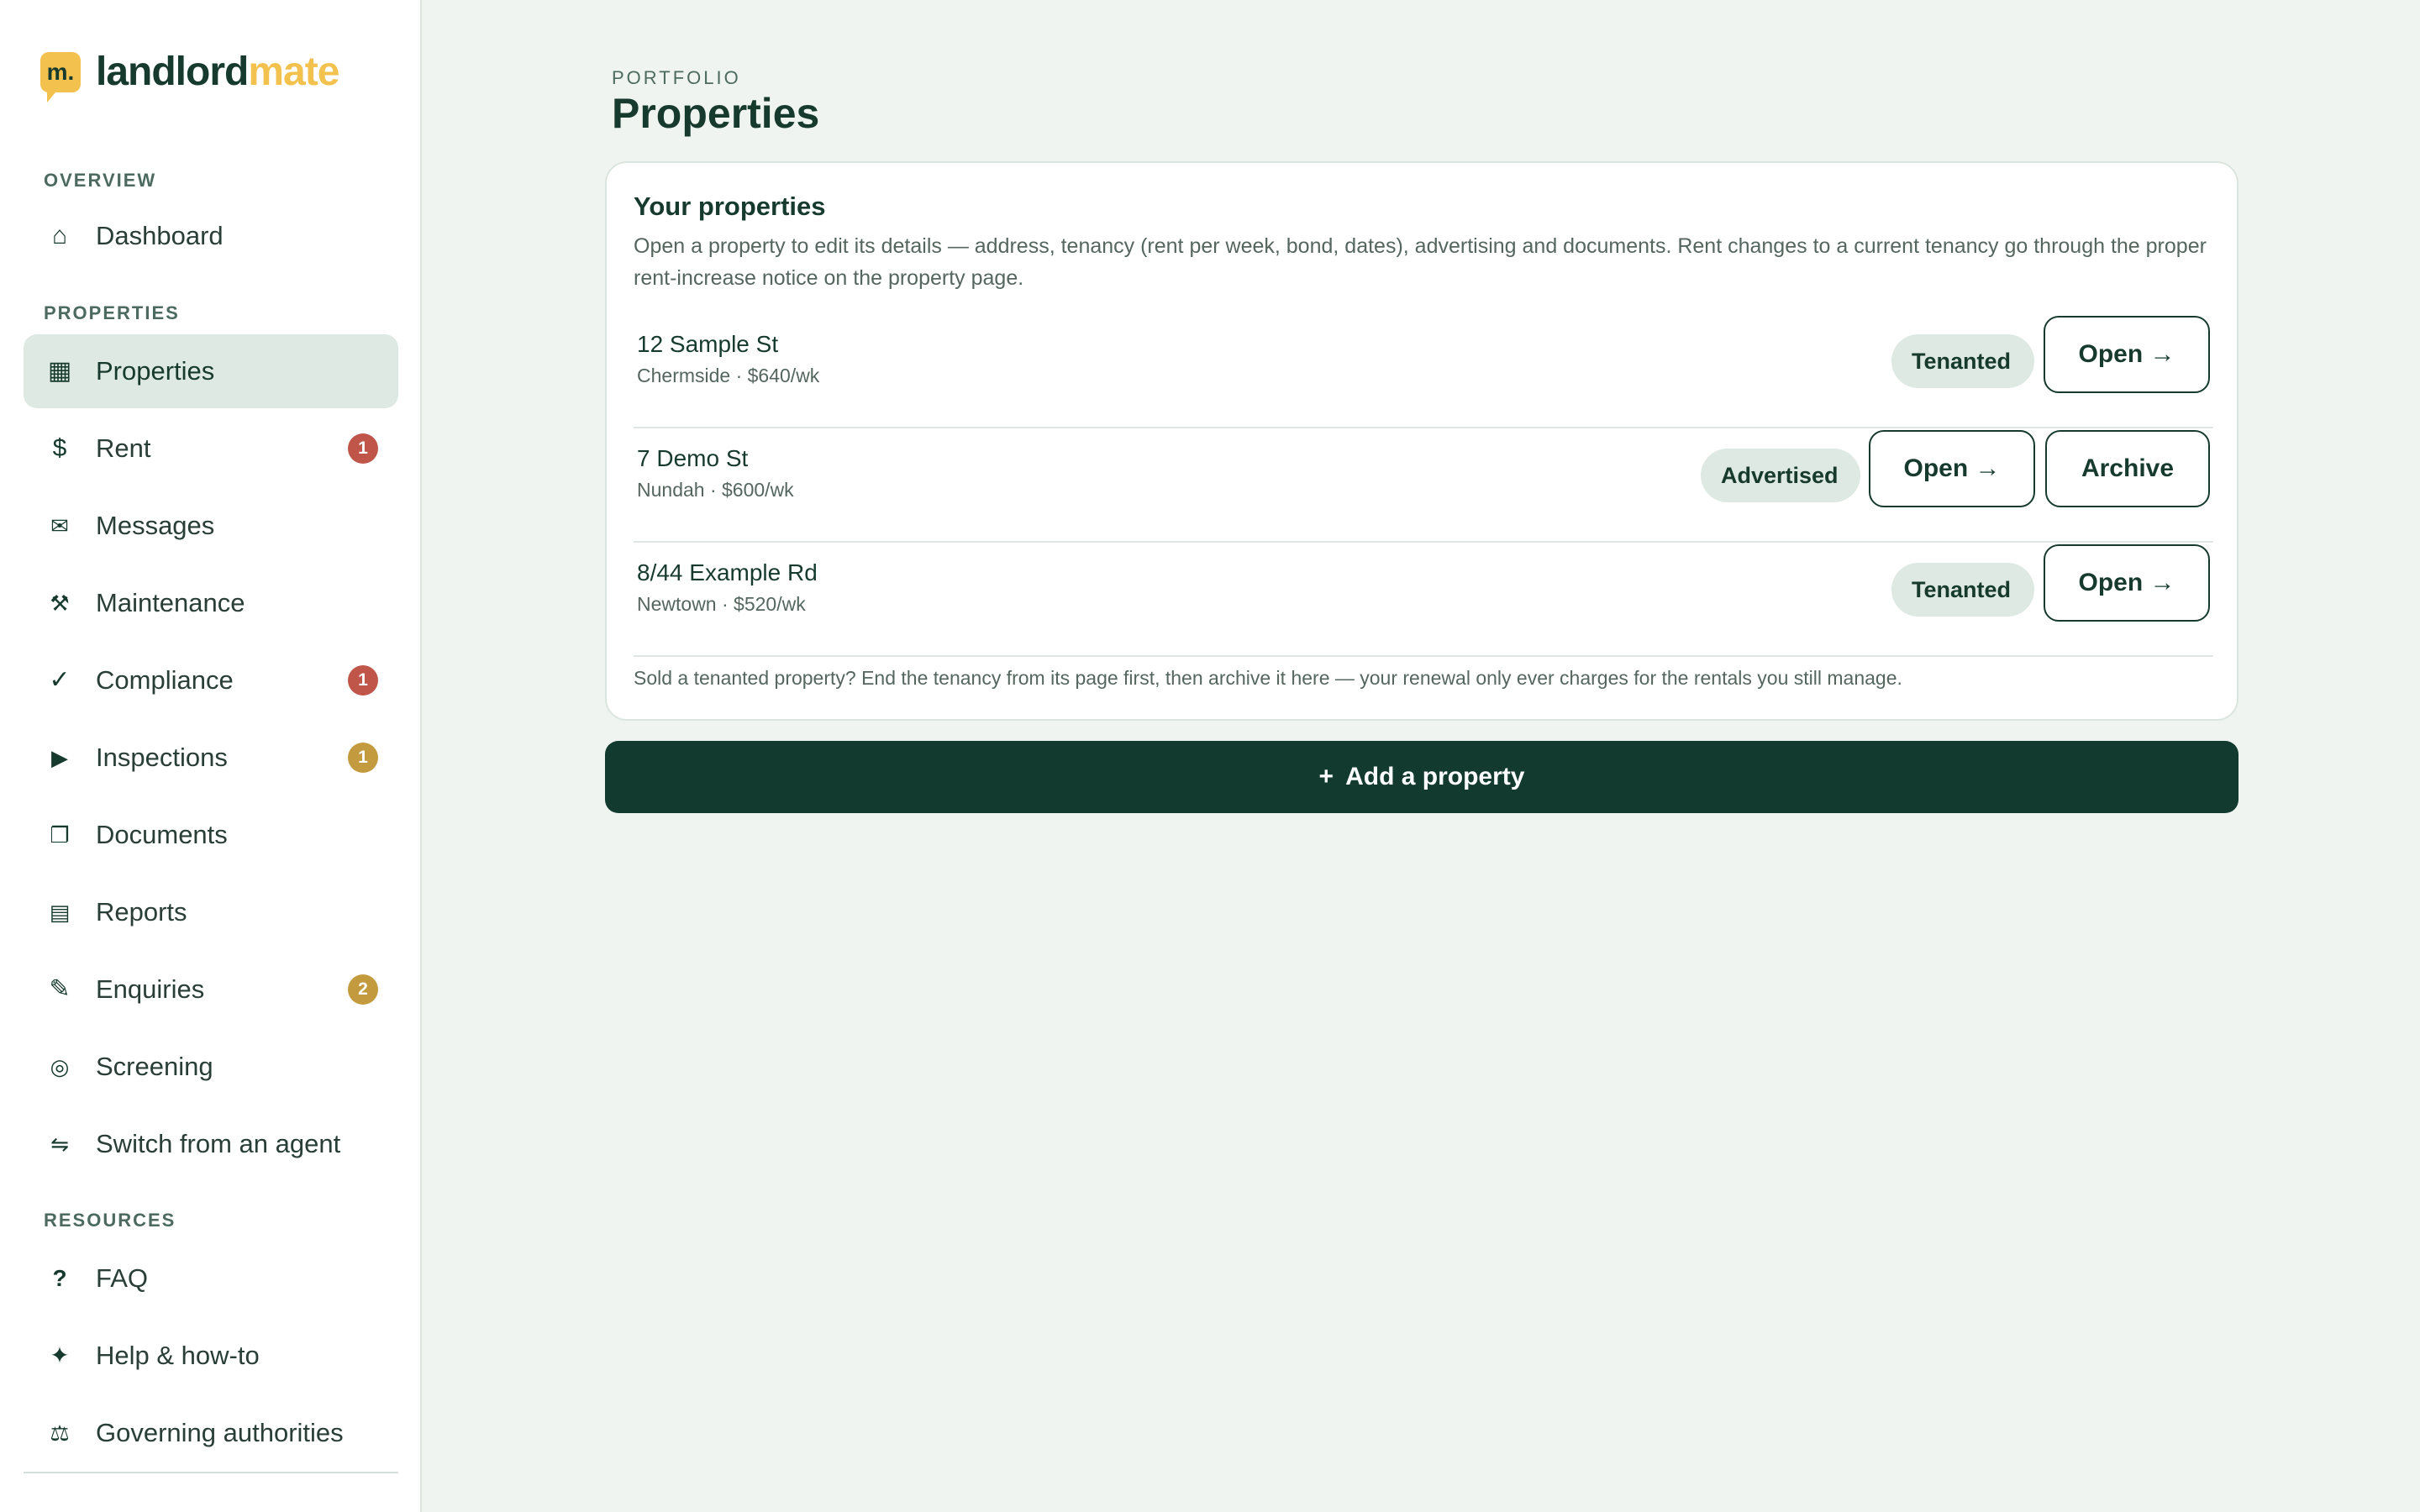 The width and height of the screenshot is (2420, 1512). I want to click on property-meta: Newtown · $520/wk, so click(721, 604).